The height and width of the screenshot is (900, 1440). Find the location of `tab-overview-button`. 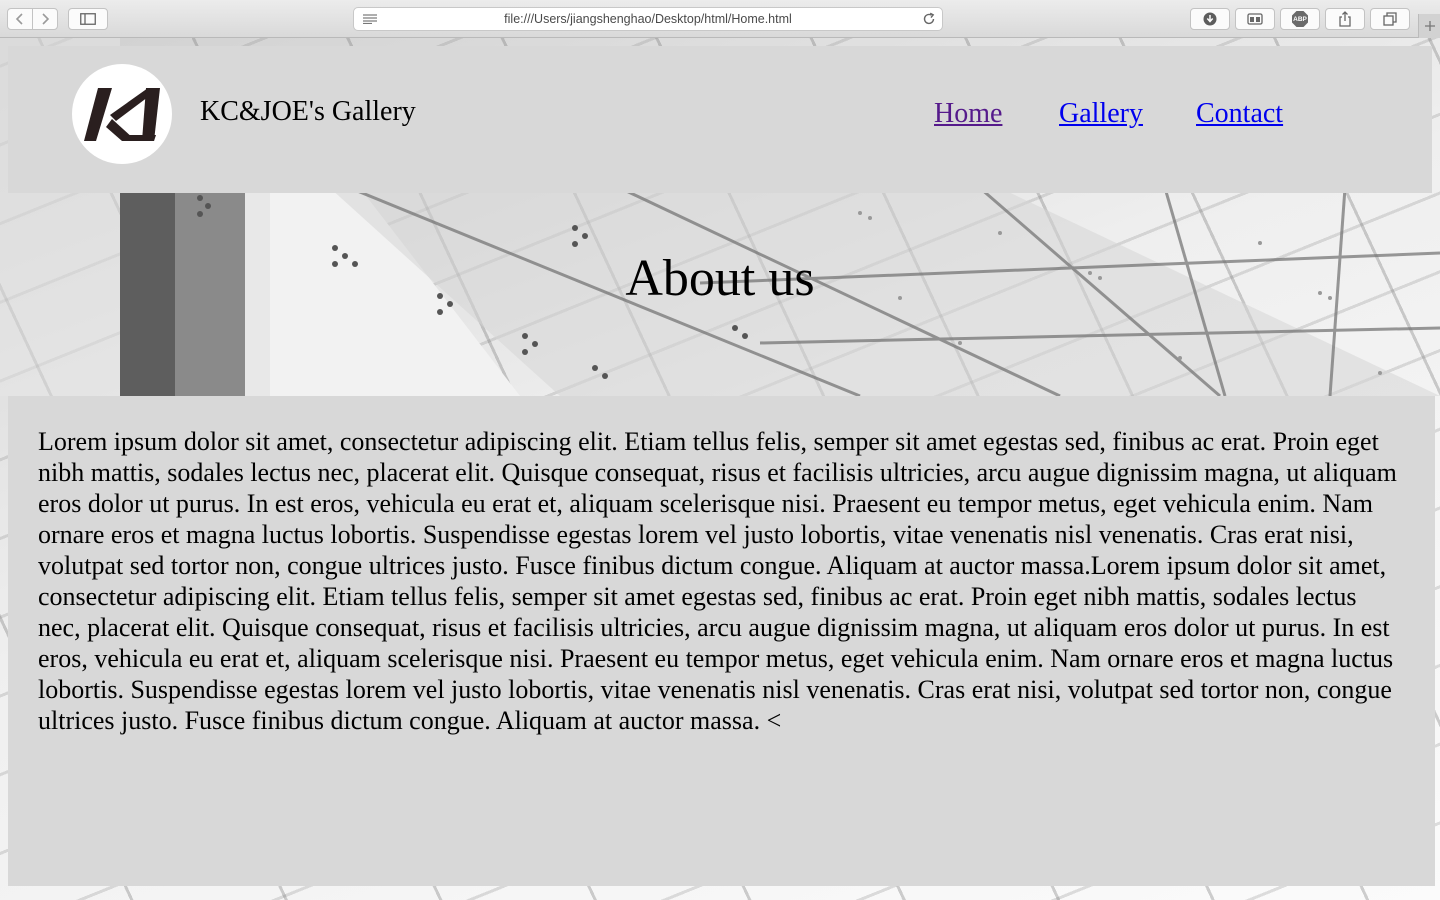

tab-overview-button is located at coordinates (1255, 19).